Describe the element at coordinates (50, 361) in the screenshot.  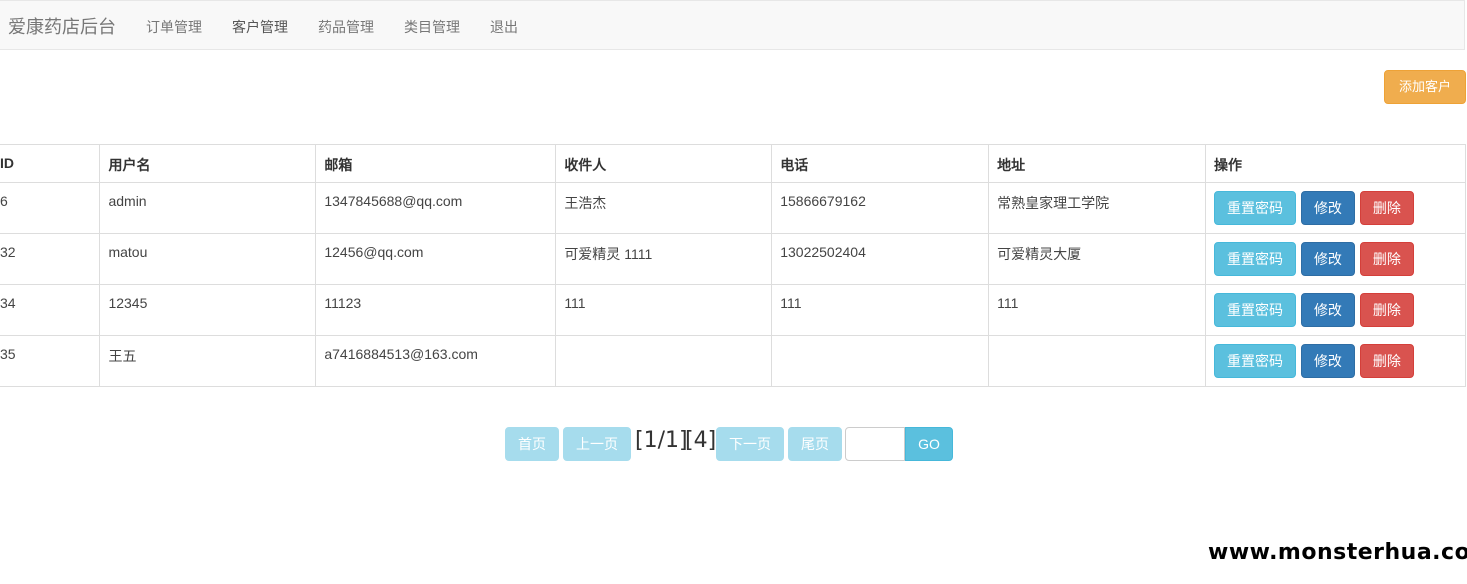
I see `cell-id: 35` at that location.